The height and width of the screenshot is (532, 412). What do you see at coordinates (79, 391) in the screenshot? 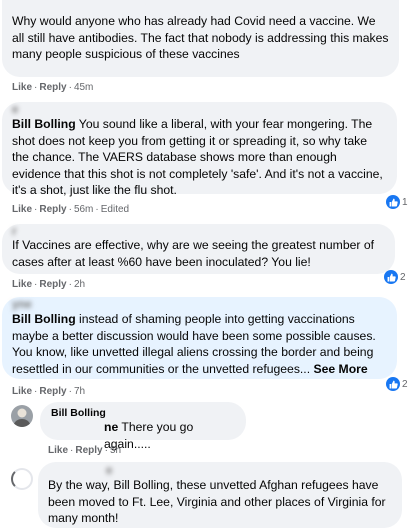
I see `comment-timestamp: 7h` at bounding box center [79, 391].